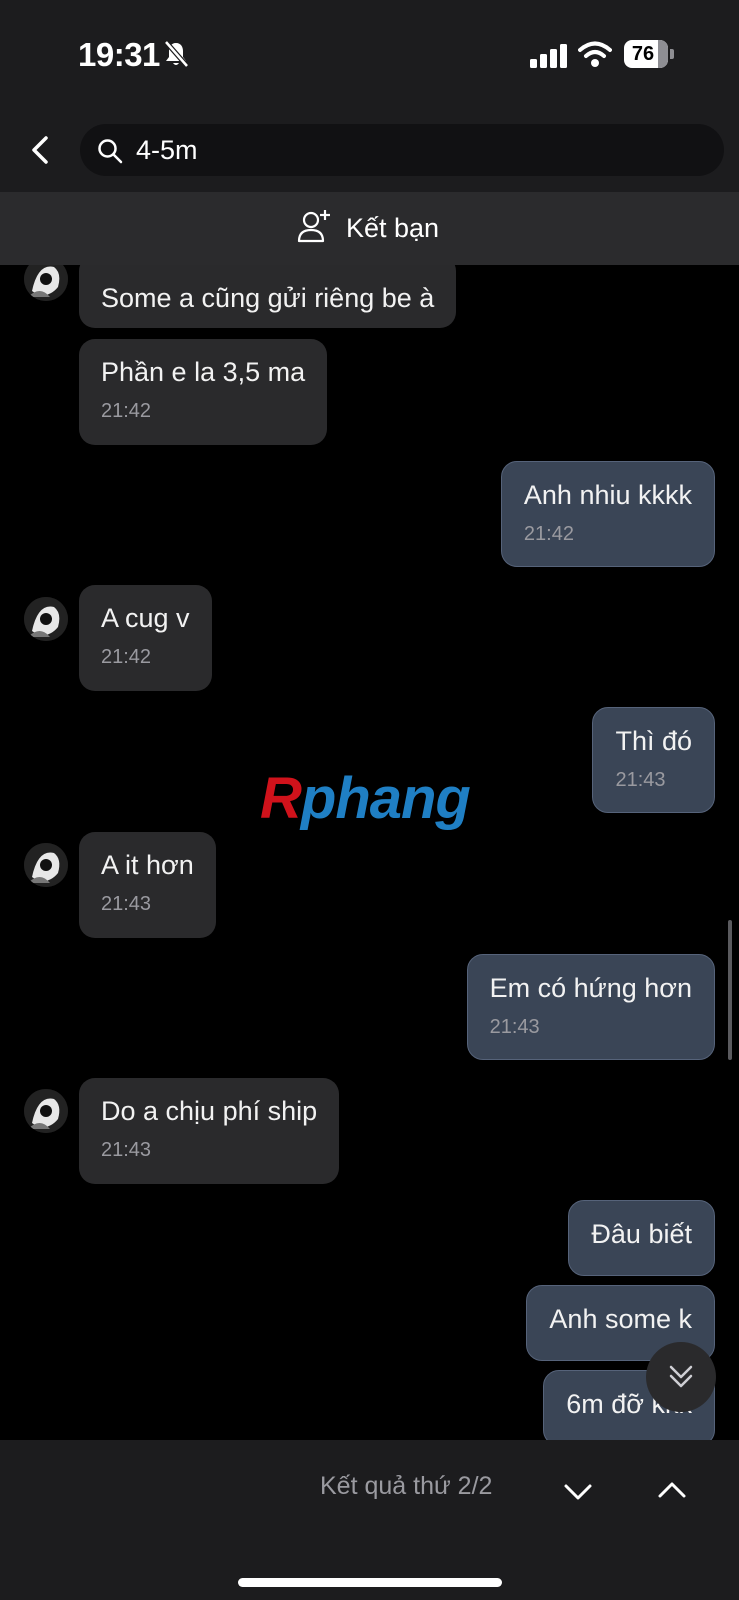  What do you see at coordinates (176, 56) in the screenshot?
I see `bell-slash-icon` at bounding box center [176, 56].